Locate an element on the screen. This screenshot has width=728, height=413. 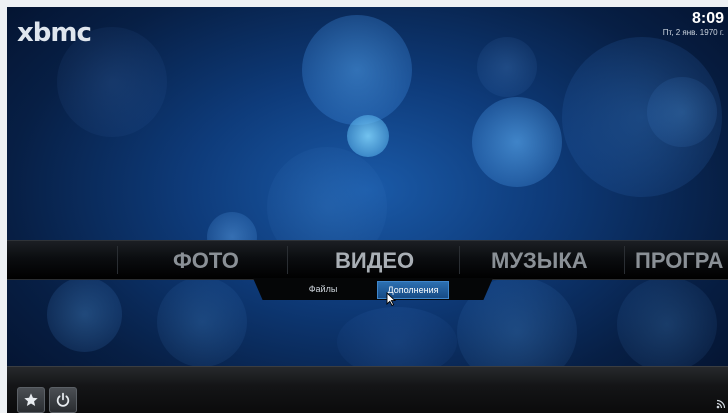
clock-date: Пт, 2 янв. 1970 г. is located at coordinates (693, 32).